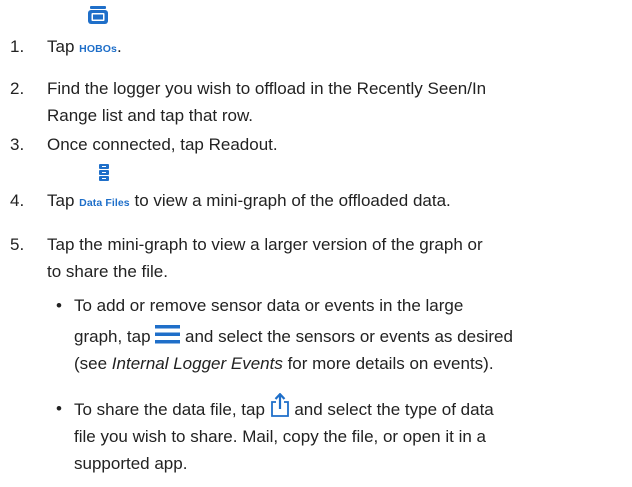 Image resolution: width=632 pixels, height=487 pixels. What do you see at coordinates (150, 115) in the screenshot?
I see `step-text-line: Range list and tap that row.` at bounding box center [150, 115].